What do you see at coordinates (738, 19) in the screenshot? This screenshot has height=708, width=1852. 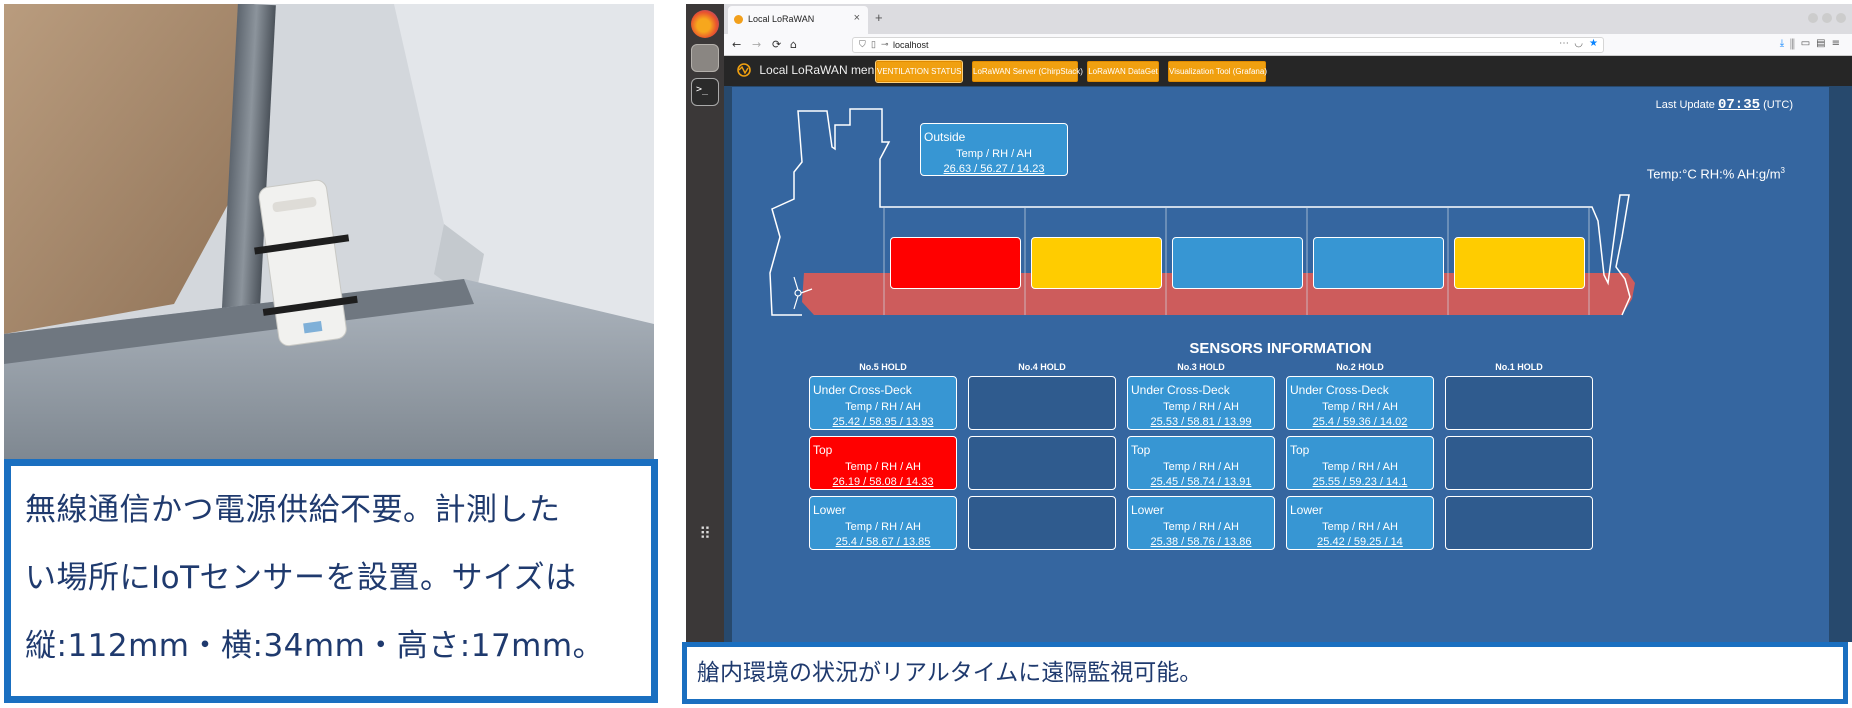 I see `lorawan-favicon-icon` at bounding box center [738, 19].